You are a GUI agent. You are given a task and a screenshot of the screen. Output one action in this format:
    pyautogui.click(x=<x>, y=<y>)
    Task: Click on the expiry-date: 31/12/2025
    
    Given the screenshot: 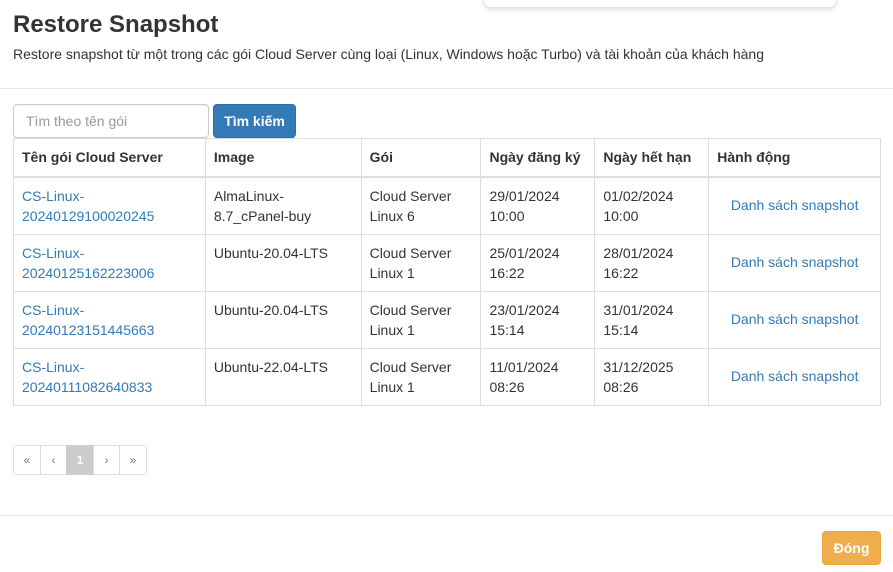 What is the action you would take?
    pyautogui.click(x=638, y=366)
    